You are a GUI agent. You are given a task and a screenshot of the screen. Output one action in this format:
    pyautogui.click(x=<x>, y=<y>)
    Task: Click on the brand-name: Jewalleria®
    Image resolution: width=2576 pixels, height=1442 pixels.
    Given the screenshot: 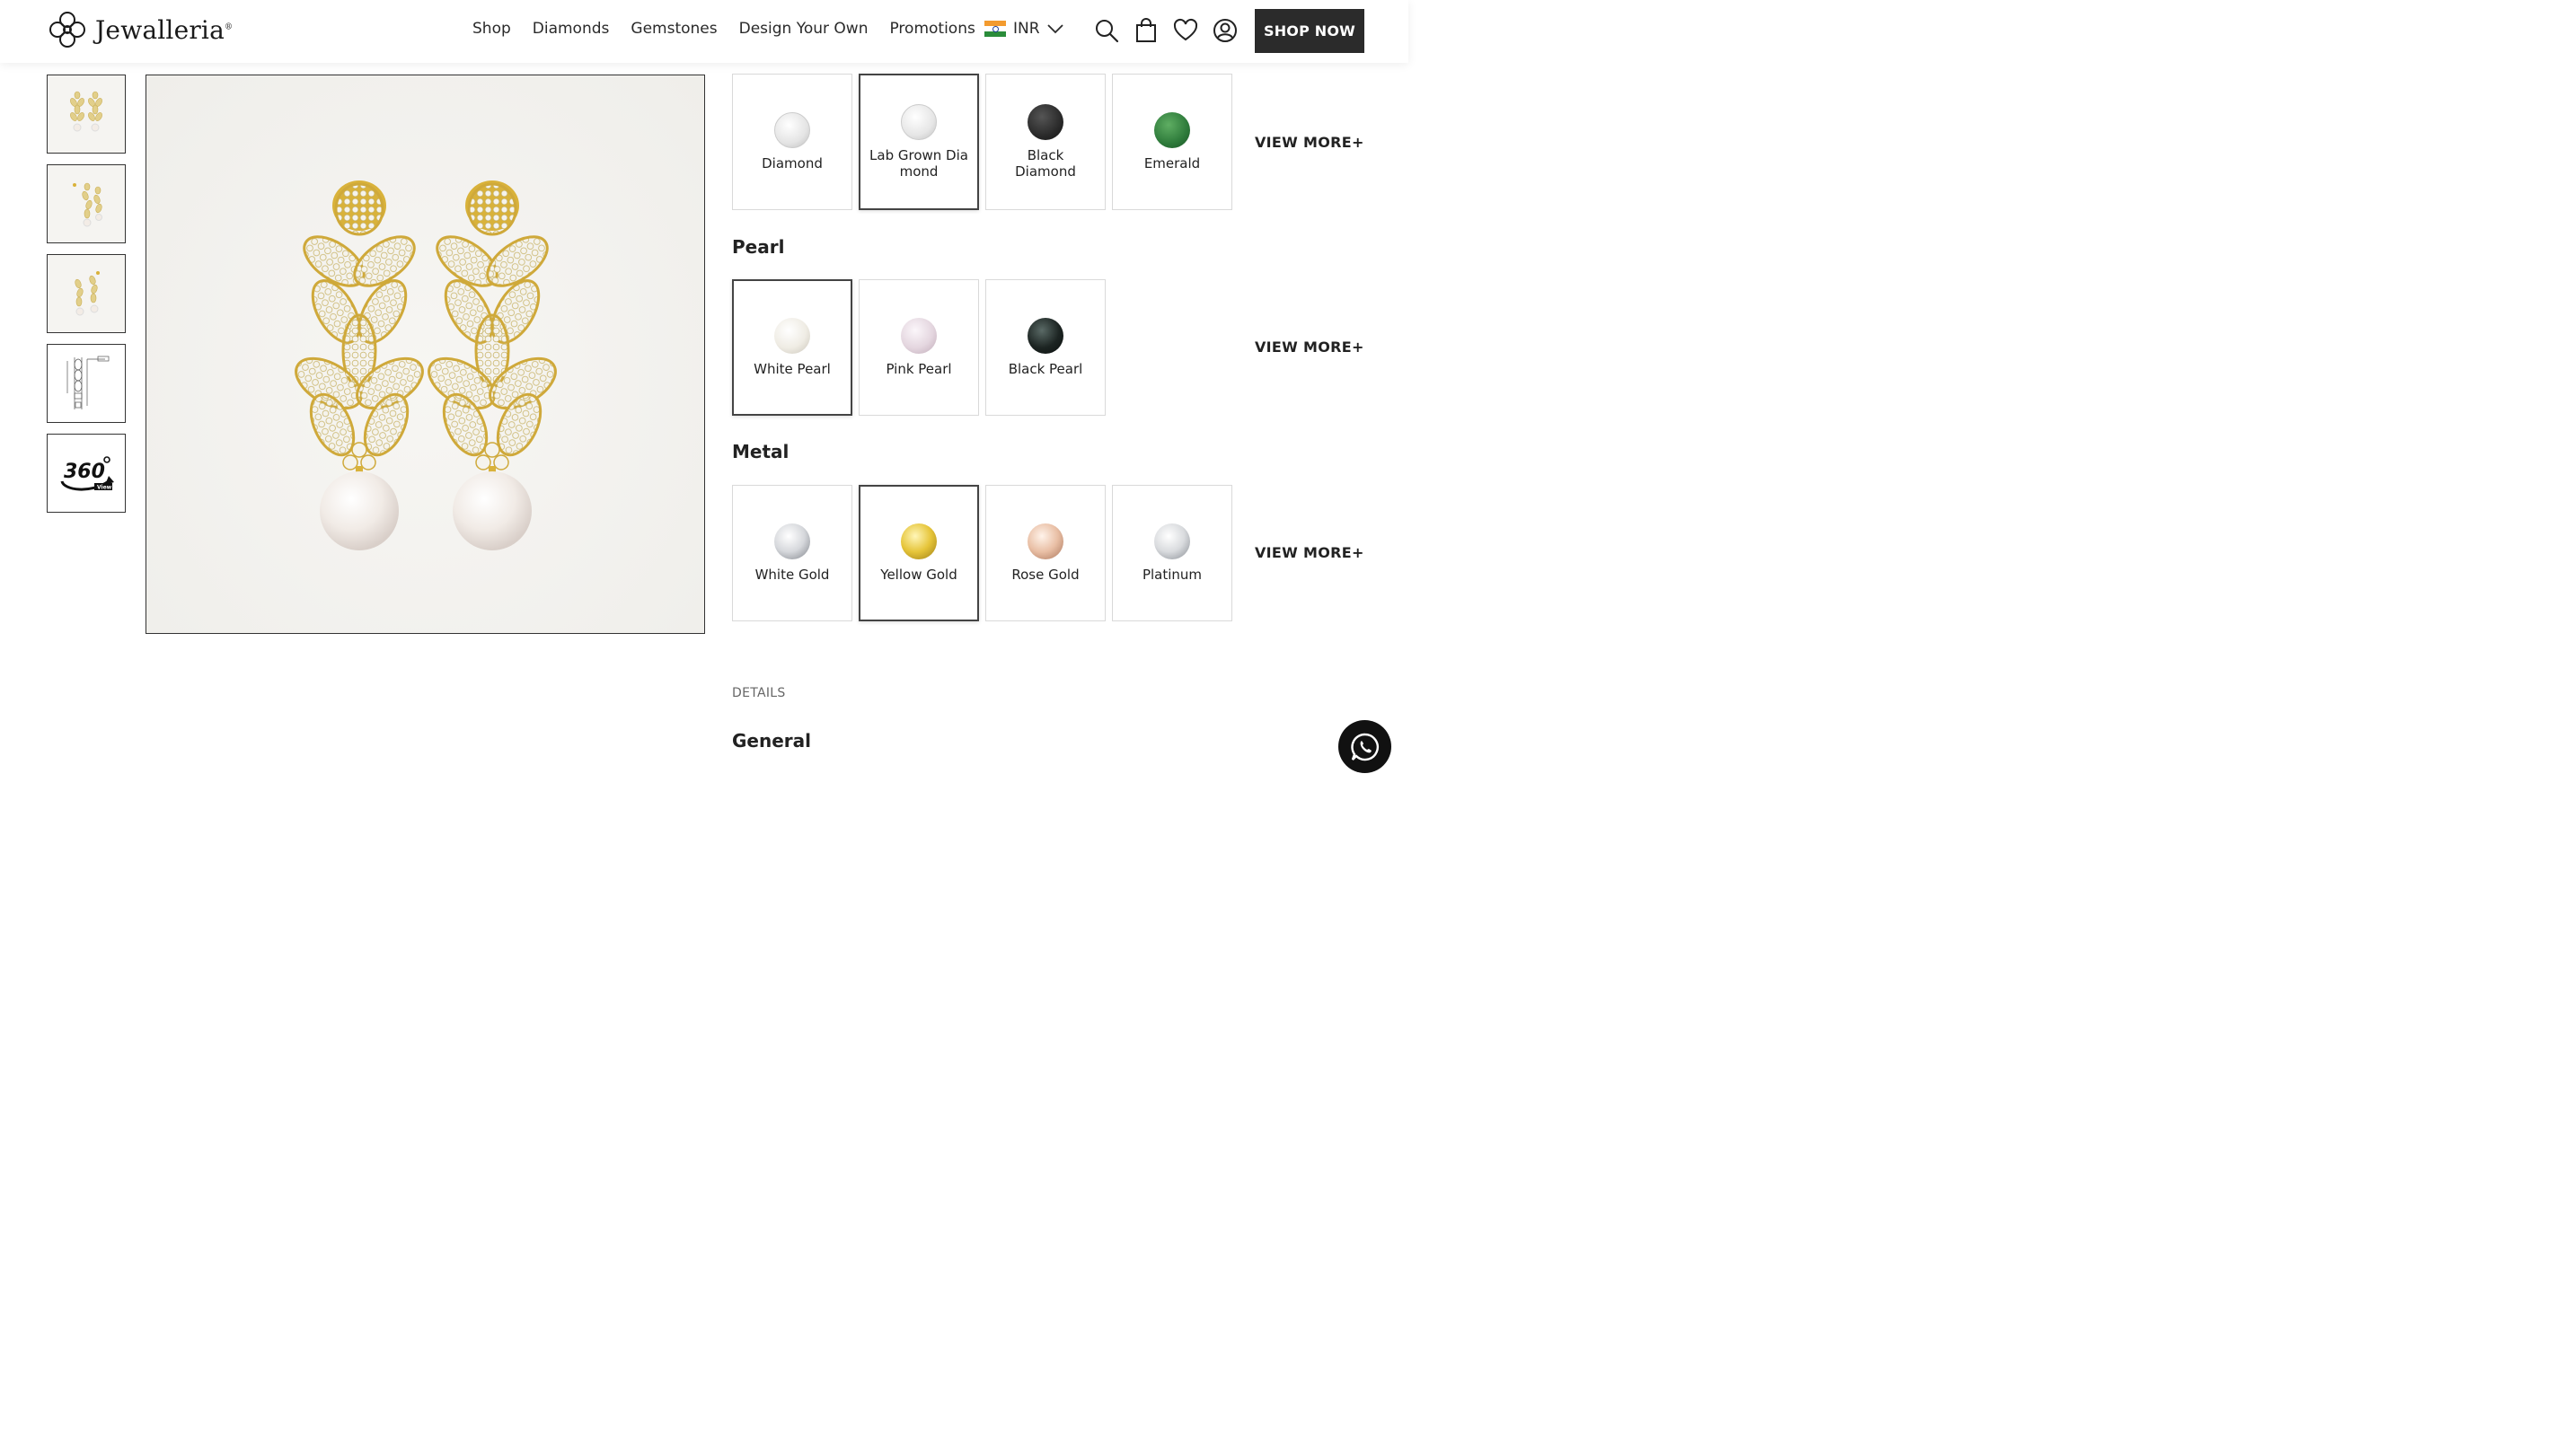 What is the action you would take?
    pyautogui.click(x=164, y=29)
    